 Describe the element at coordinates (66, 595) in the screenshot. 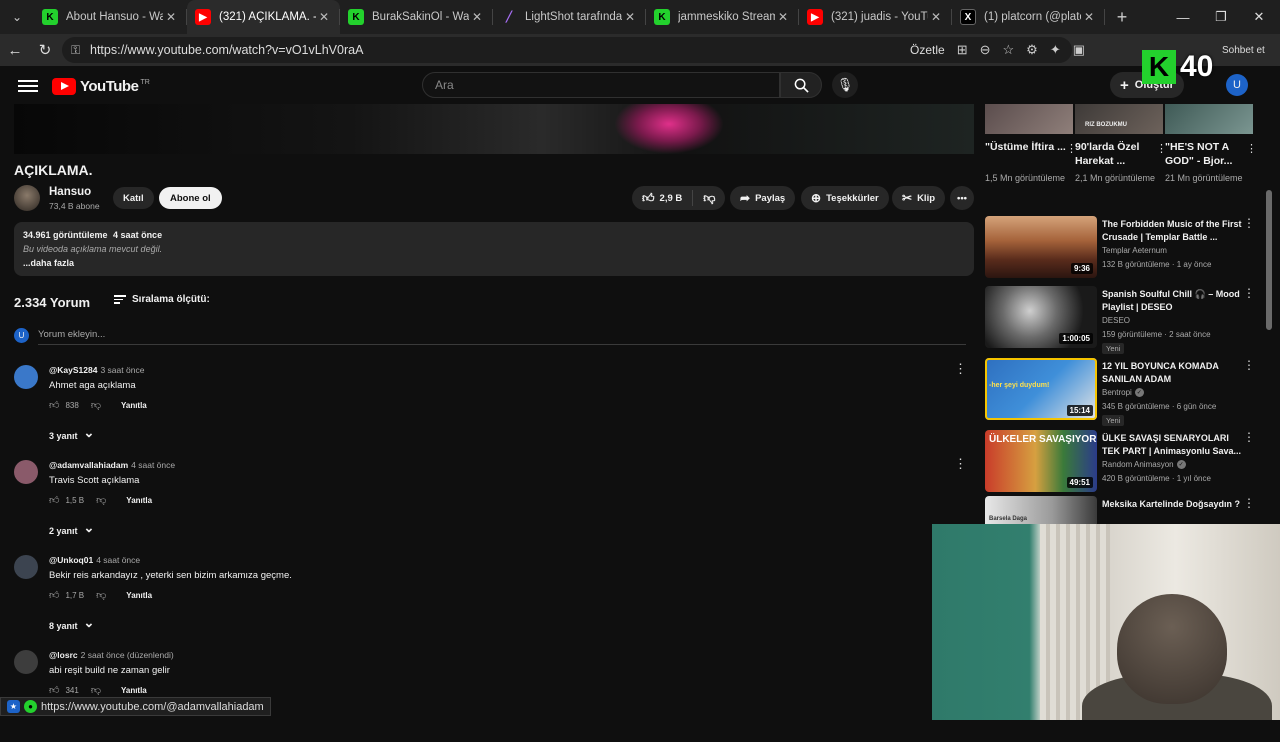

I see `comment-like-button: 👍︎ 1,7 B` at that location.